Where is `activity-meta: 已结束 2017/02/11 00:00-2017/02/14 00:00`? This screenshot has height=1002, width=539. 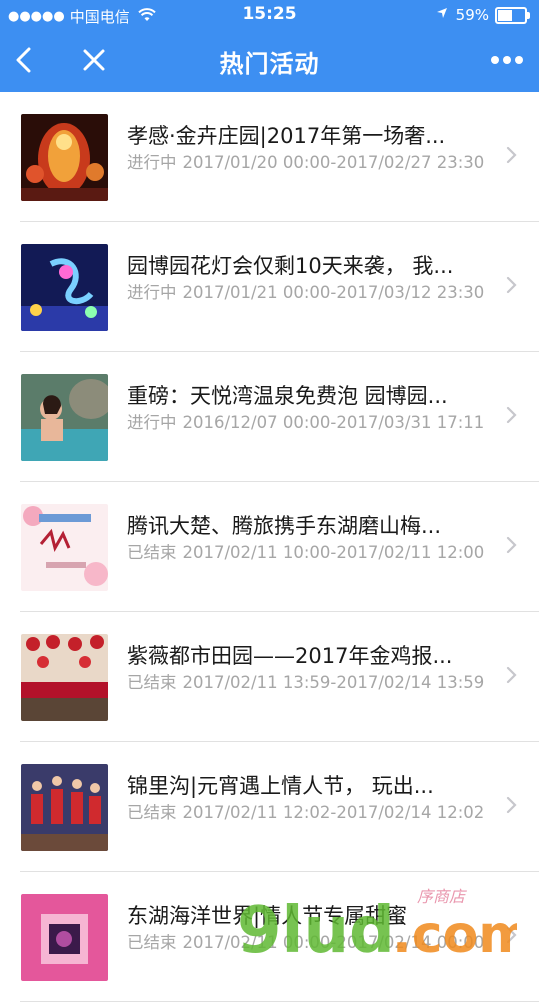
activity-meta: 已结束 2017/02/11 00:00-2017/02/14 00:00 is located at coordinates (313, 943).